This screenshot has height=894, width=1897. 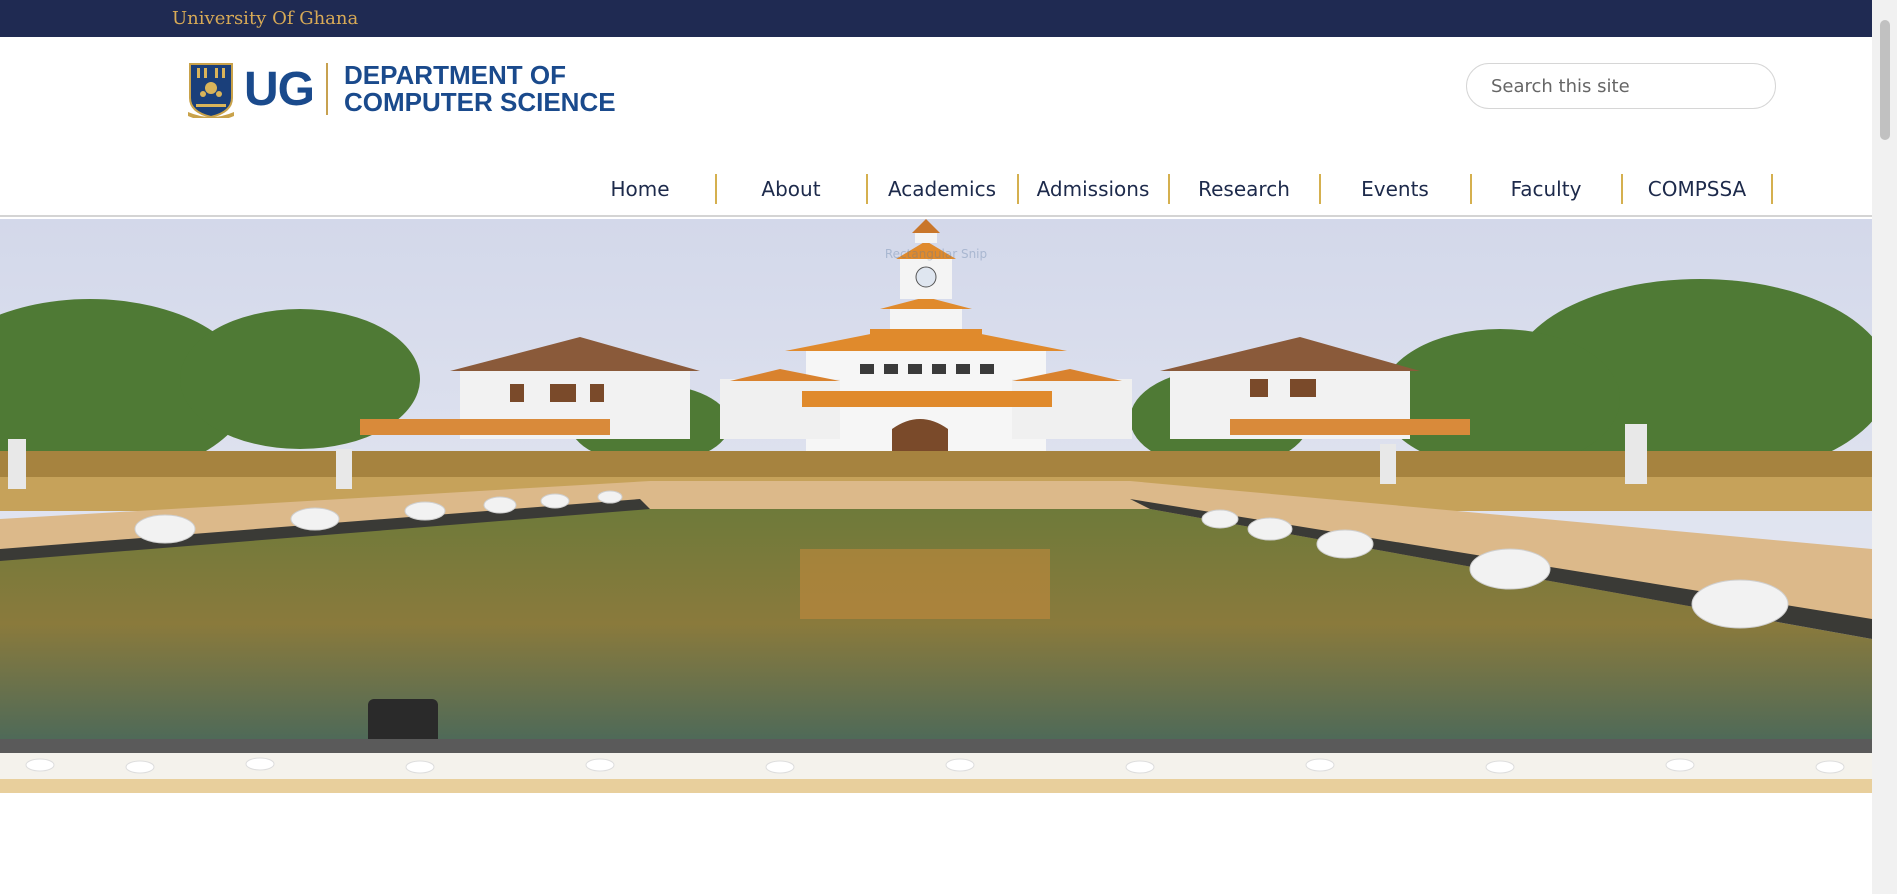 I want to click on ug-crest-icon, so click(x=211, y=90).